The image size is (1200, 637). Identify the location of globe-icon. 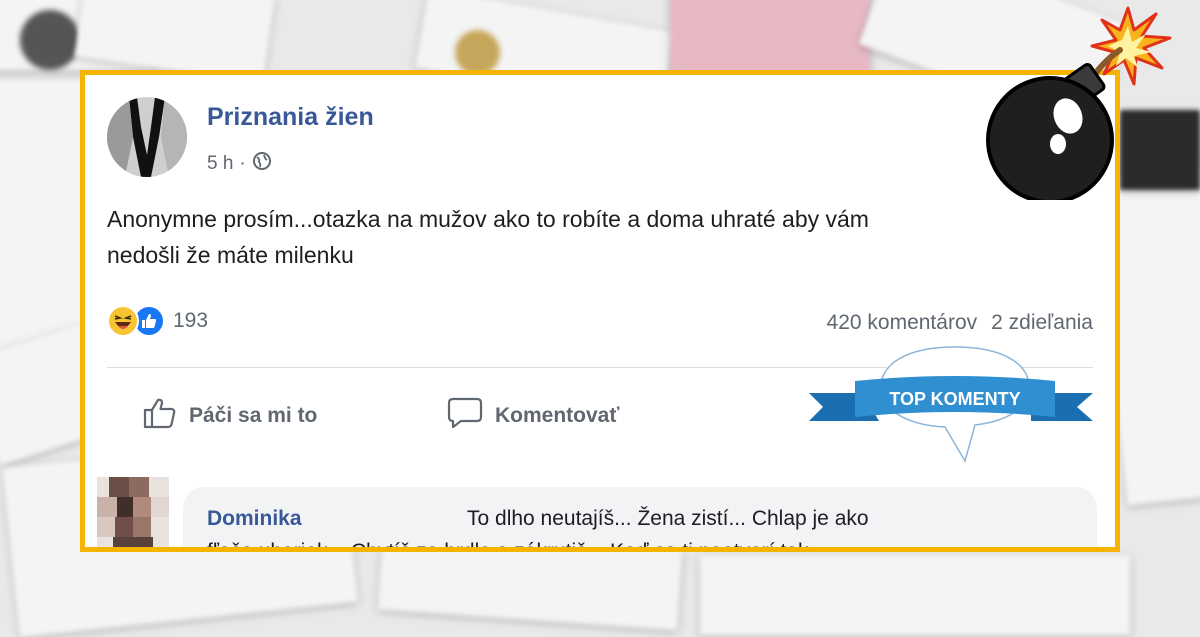
(262, 164).